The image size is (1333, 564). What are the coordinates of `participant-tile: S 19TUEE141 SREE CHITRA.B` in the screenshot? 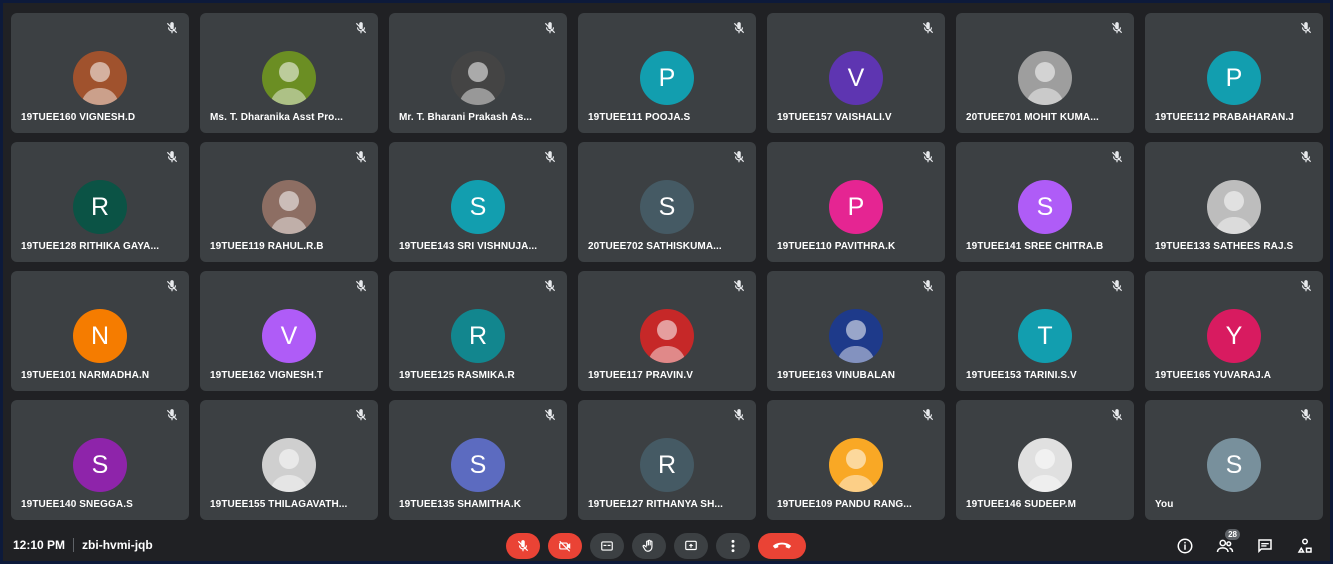 It's located at (1045, 202).